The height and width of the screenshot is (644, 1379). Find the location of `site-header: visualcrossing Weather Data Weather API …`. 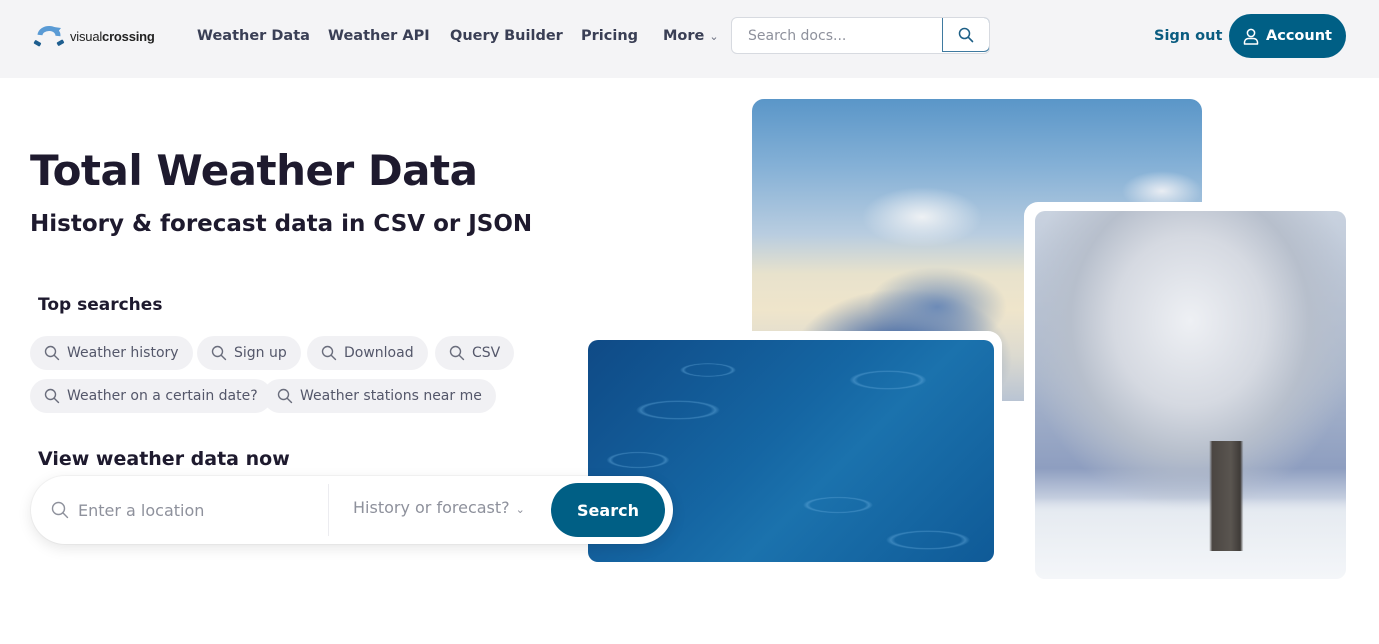

site-header: visualcrossing Weather Data Weather API … is located at coordinates (689, 39).